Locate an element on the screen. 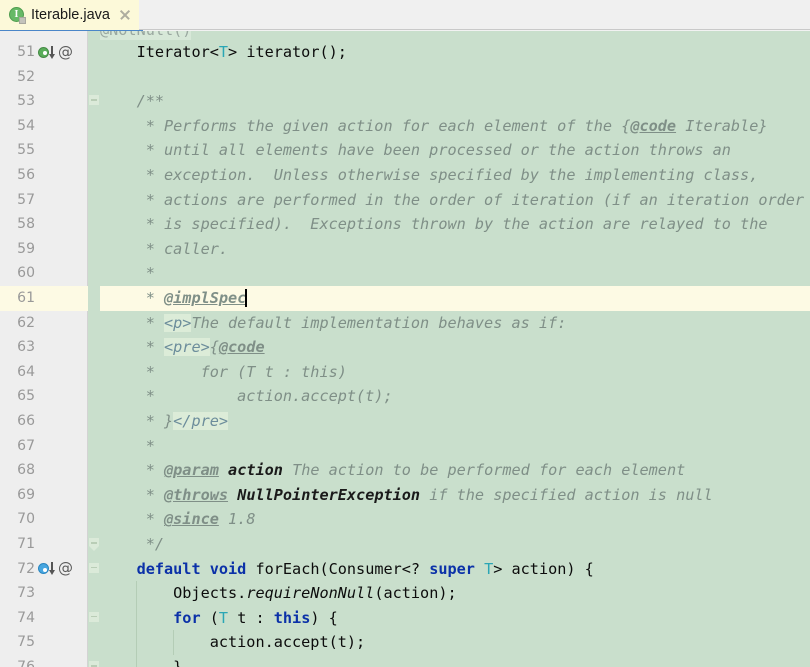 This screenshot has width=810, height=667. code-line: 64 * for (T t : this) is located at coordinates (405, 372).